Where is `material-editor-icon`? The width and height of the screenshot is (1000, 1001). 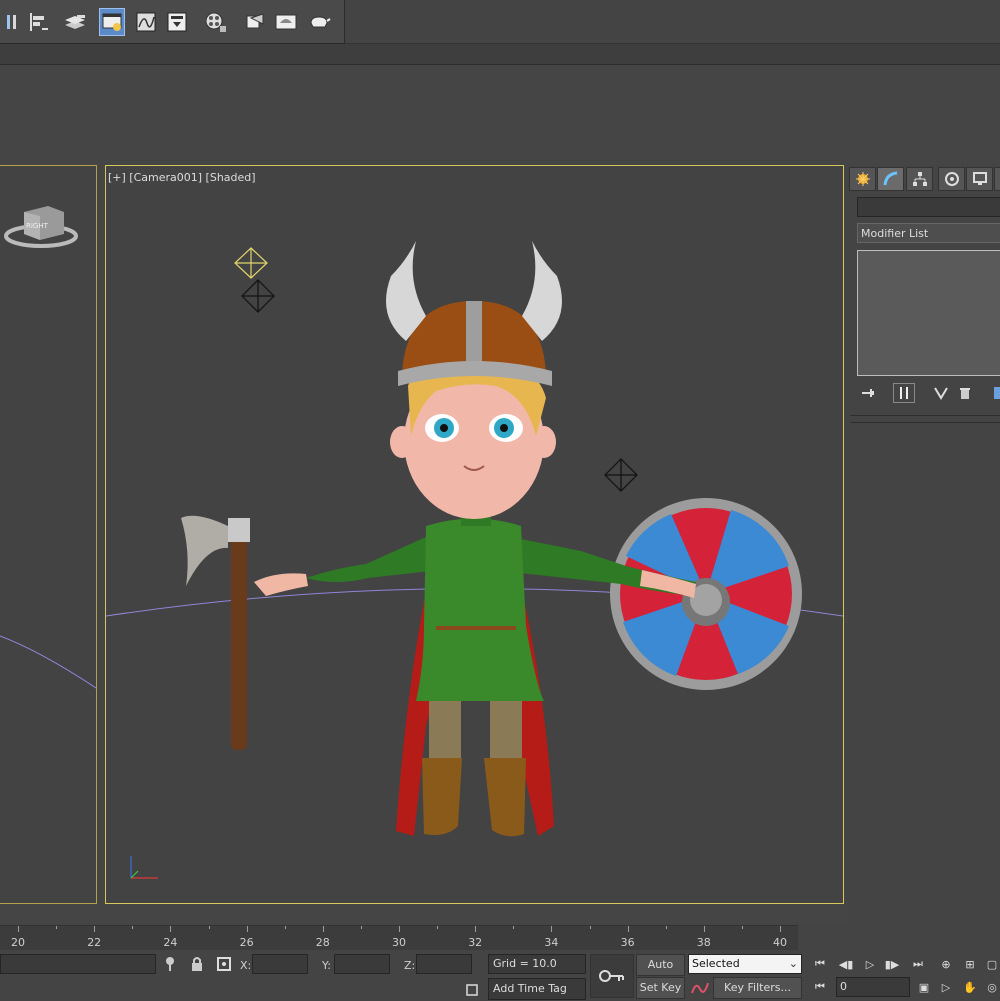 material-editor-icon is located at coordinates (216, 22).